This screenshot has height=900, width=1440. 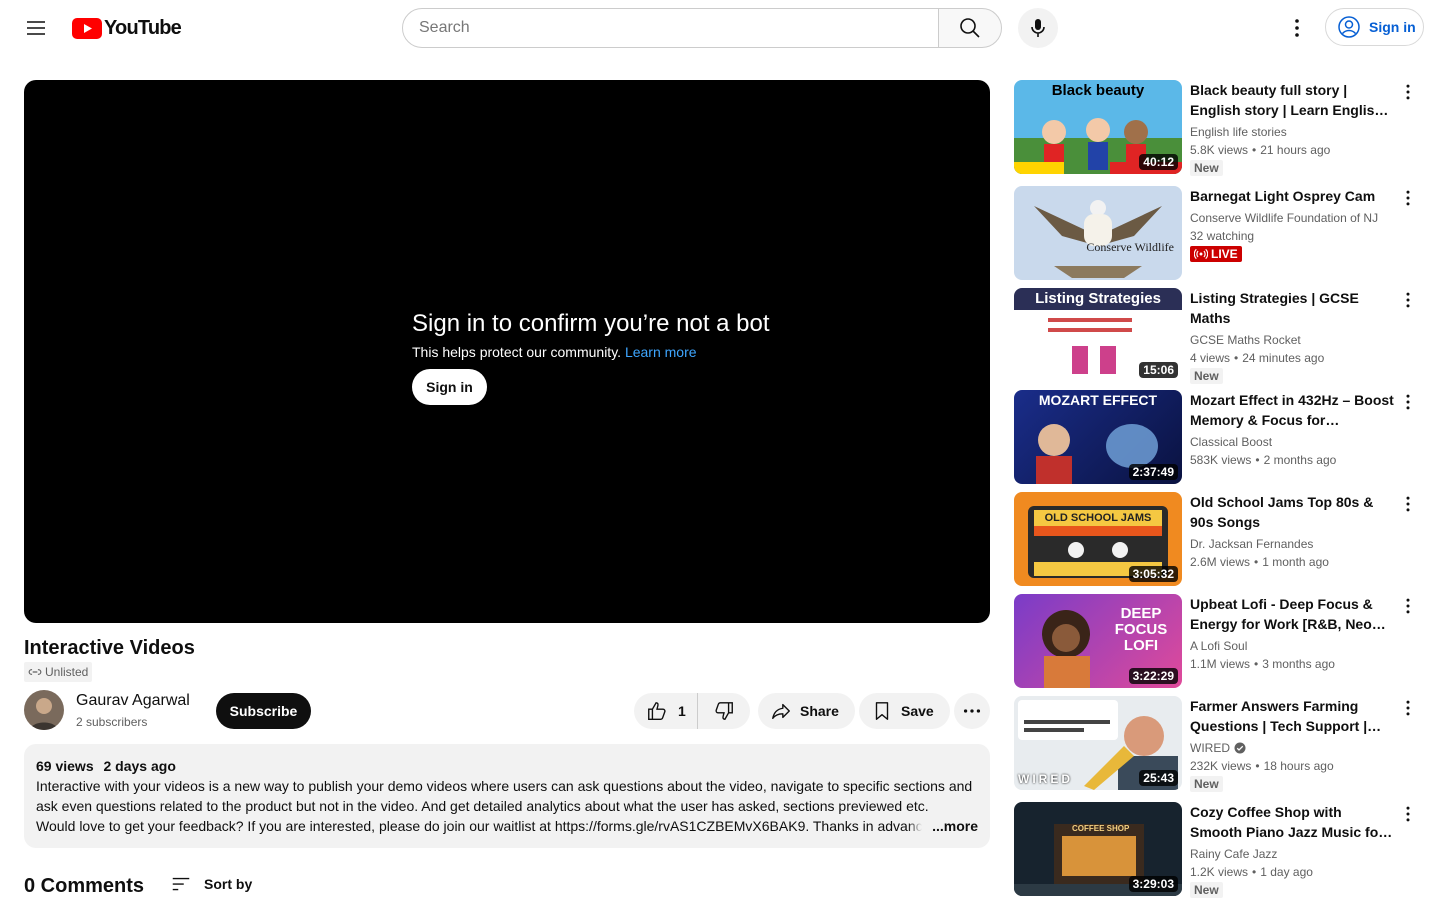 I want to click on recommendation-channel: A Lofi Soul, so click(x=1293, y=646).